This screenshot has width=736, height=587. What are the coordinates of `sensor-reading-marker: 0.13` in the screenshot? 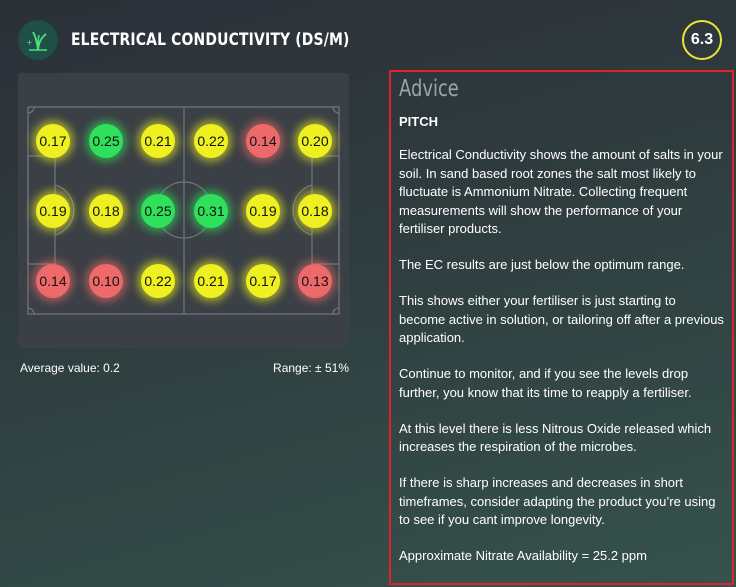 It's located at (315, 281).